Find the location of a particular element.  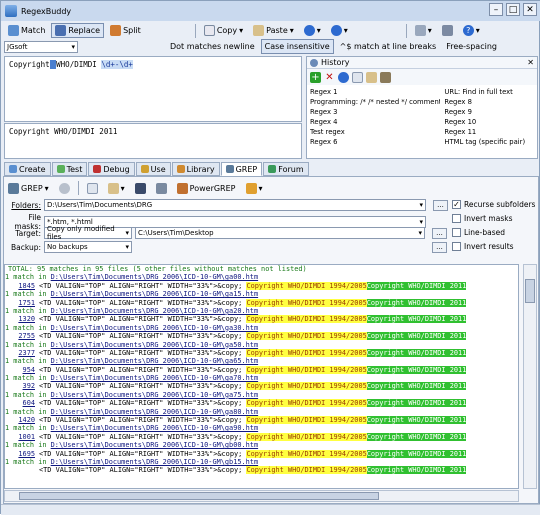

history-item: Regex 8 is located at coordinates (489, 102).